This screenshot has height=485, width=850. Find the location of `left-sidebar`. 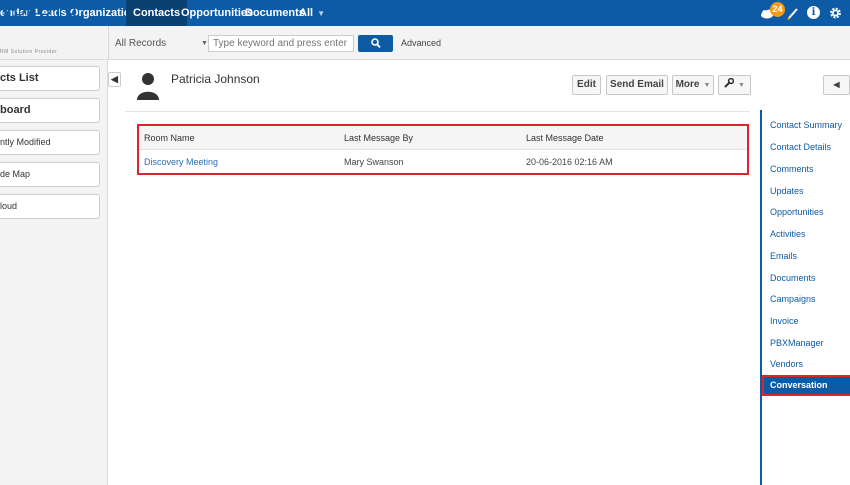

left-sidebar is located at coordinates (54, 272).